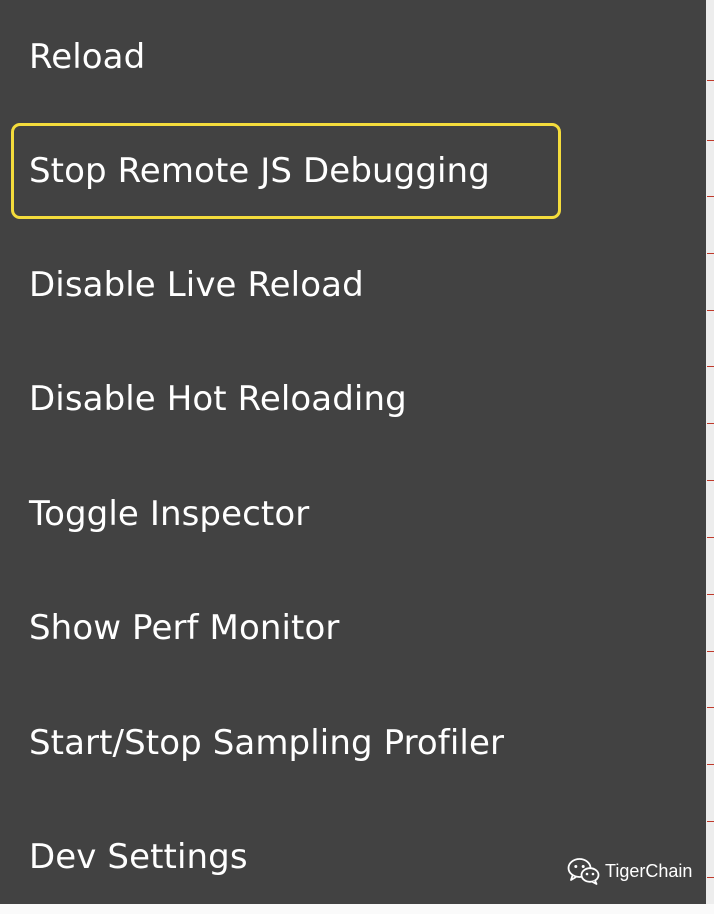 This screenshot has width=714, height=914. I want to click on menu-item-label: Toggle Inspector, so click(169, 514).